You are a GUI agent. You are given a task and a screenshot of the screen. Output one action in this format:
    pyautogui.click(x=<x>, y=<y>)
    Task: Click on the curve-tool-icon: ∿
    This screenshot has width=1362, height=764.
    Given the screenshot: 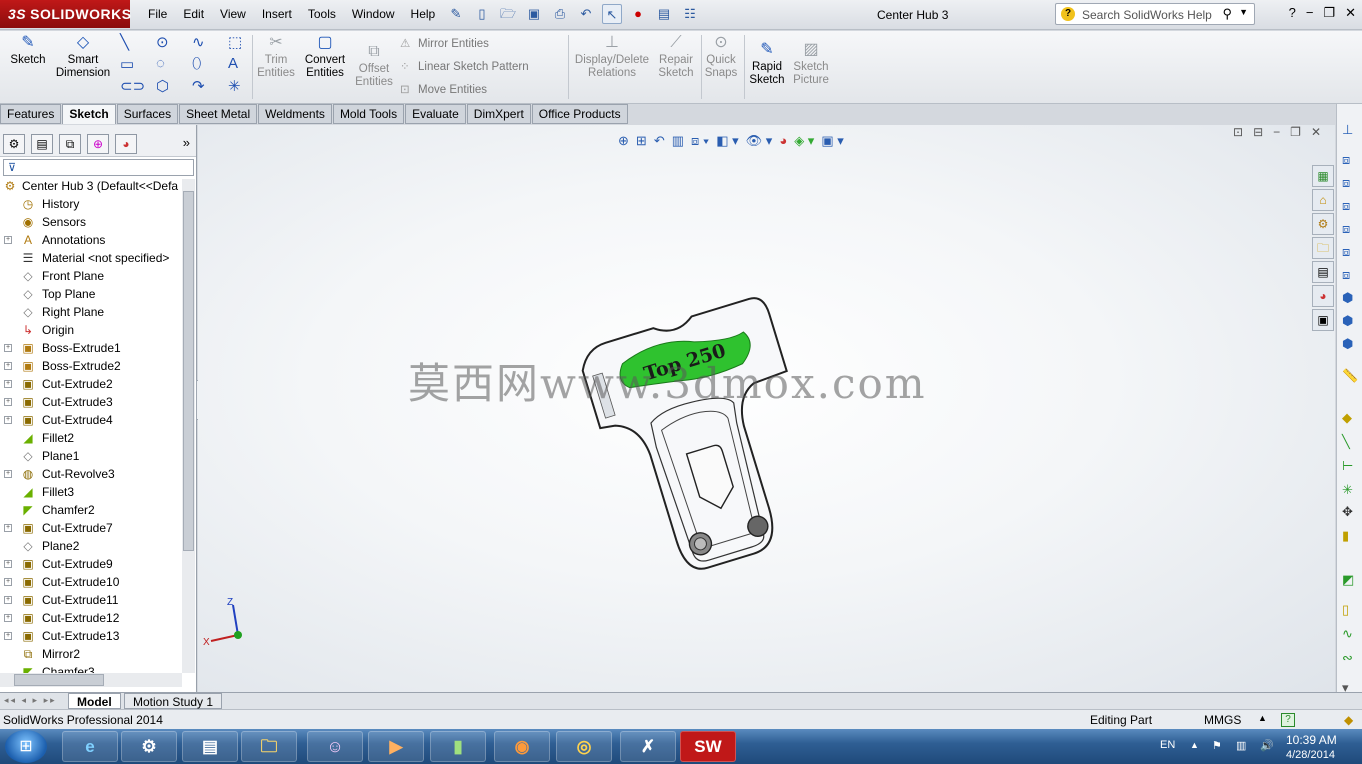 What is the action you would take?
    pyautogui.click(x=1347, y=634)
    